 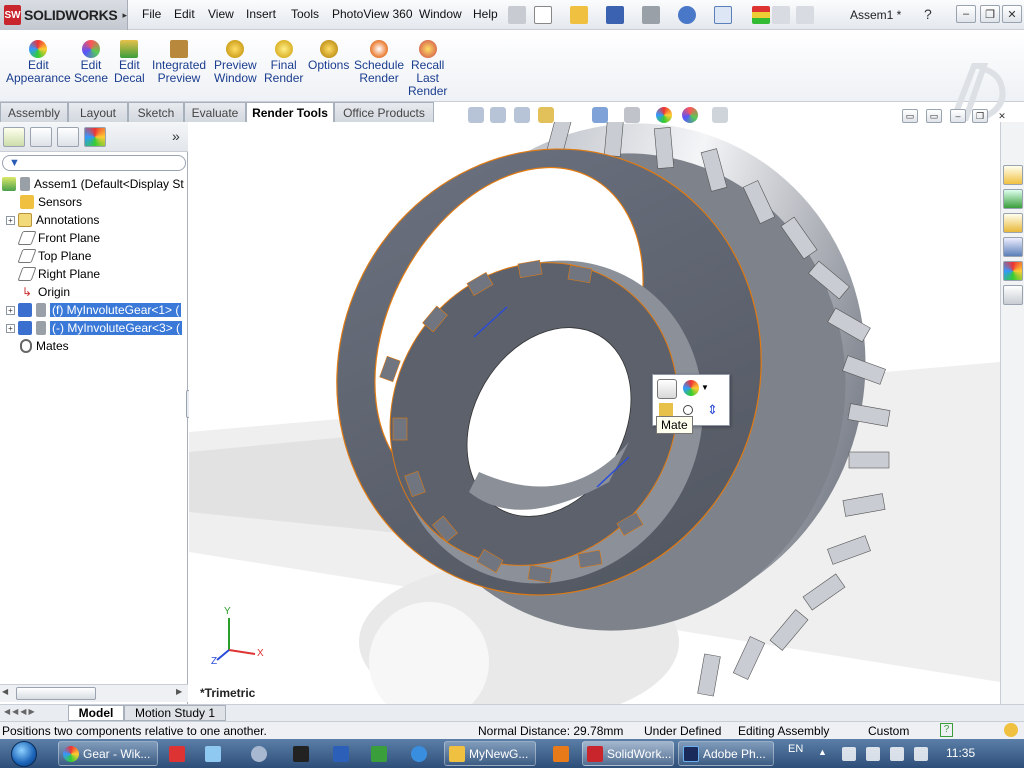 What do you see at coordinates (1013, 223) in the screenshot?
I see `file-explorer-icon` at bounding box center [1013, 223].